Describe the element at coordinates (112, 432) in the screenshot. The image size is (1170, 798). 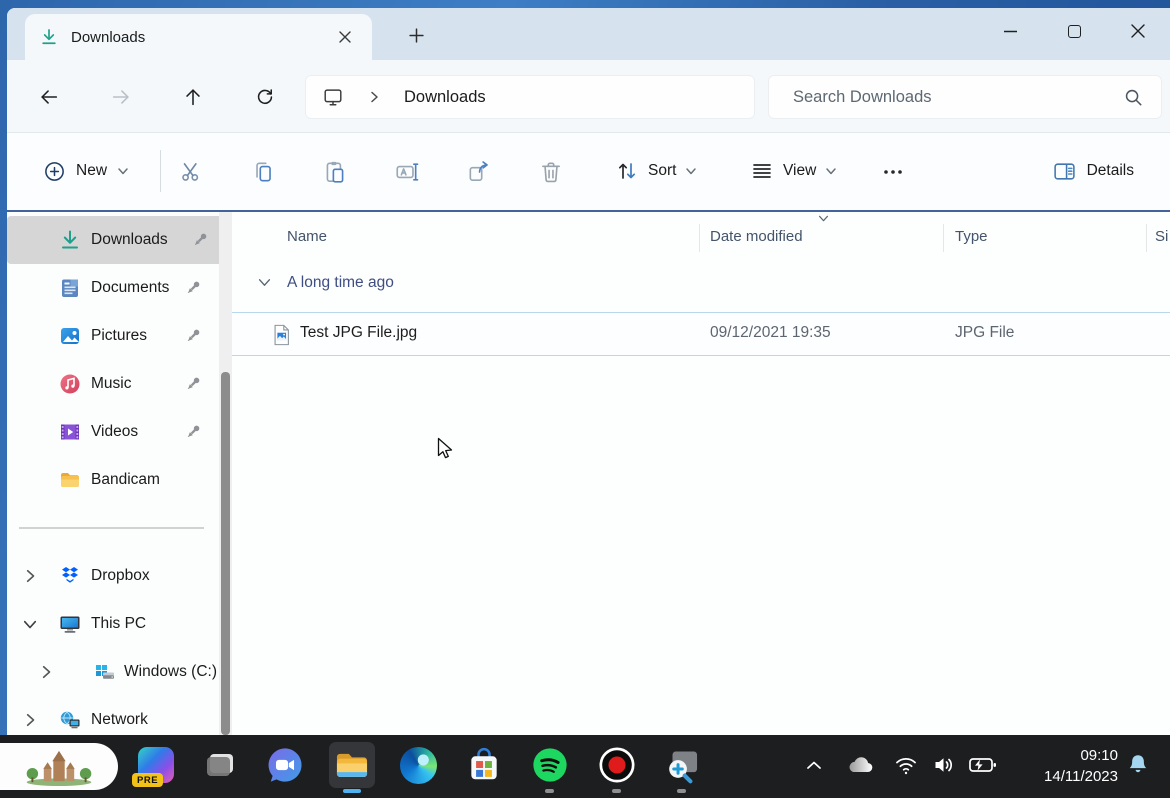
I see `sidebar-item-videos: Videos` at that location.